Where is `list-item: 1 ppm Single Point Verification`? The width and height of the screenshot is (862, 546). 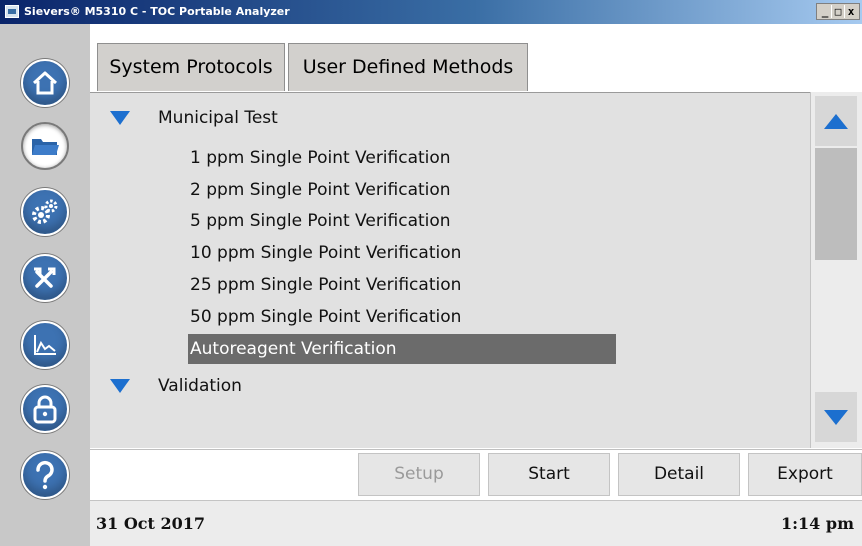 list-item: 1 ppm Single Point Verification is located at coordinates (402, 158).